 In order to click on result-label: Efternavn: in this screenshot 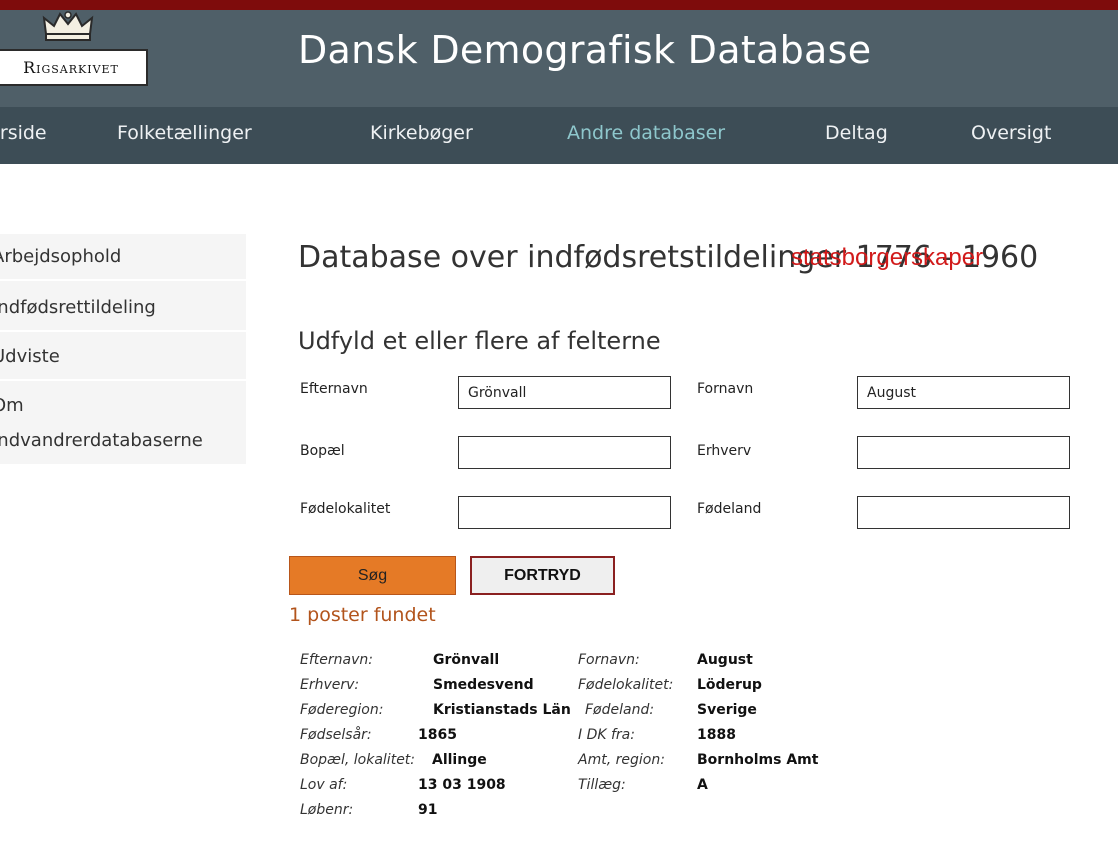, I will do `click(336, 660)`.